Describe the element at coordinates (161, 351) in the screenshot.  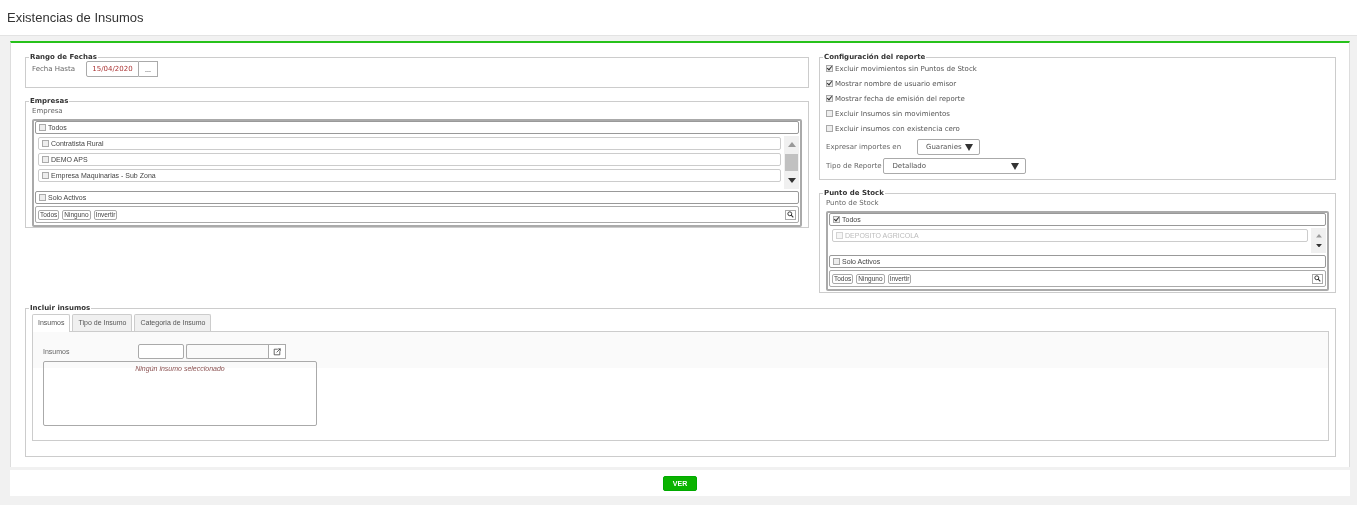
I see `code-input-field` at that location.